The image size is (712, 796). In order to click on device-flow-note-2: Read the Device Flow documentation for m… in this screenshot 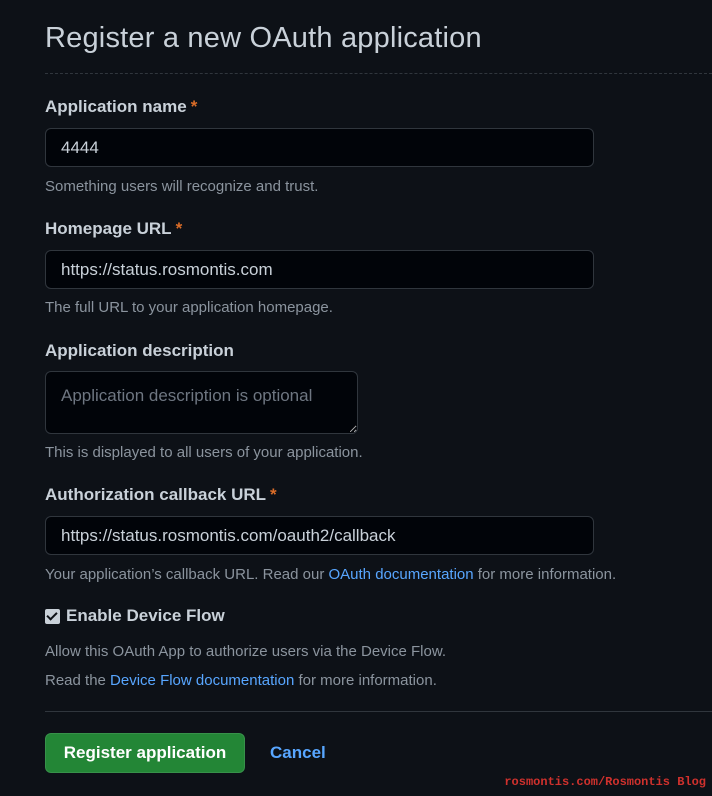, I will do `click(241, 680)`.